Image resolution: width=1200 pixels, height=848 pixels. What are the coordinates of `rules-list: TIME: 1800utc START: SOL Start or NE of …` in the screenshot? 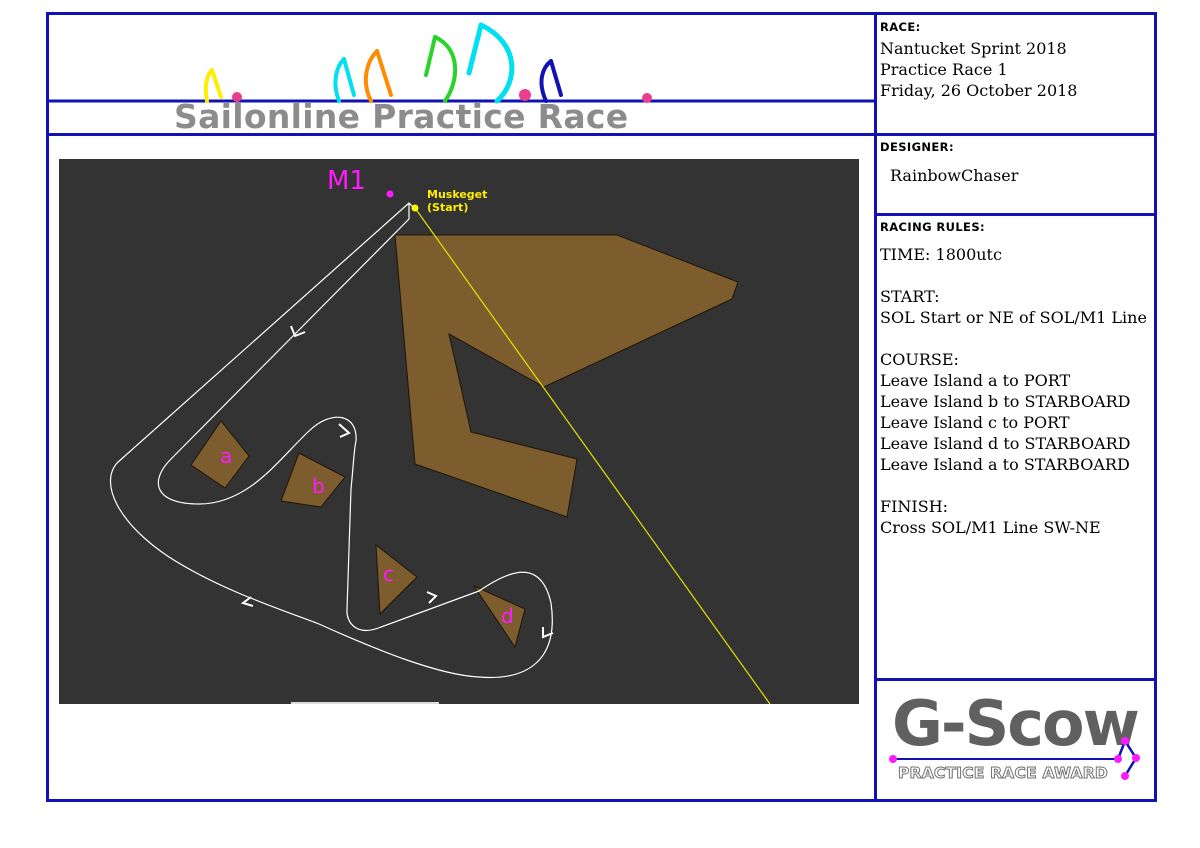 It's located at (1013, 391).